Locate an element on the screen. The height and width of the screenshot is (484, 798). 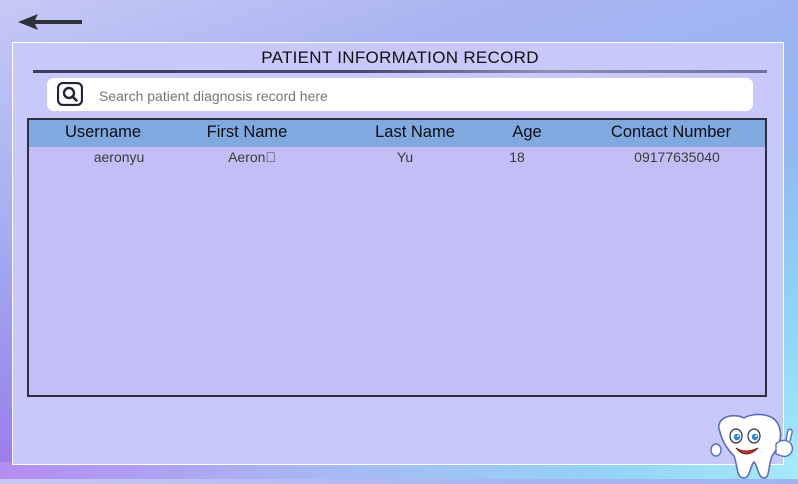
cell-last-name: Yu is located at coordinates (405, 157).